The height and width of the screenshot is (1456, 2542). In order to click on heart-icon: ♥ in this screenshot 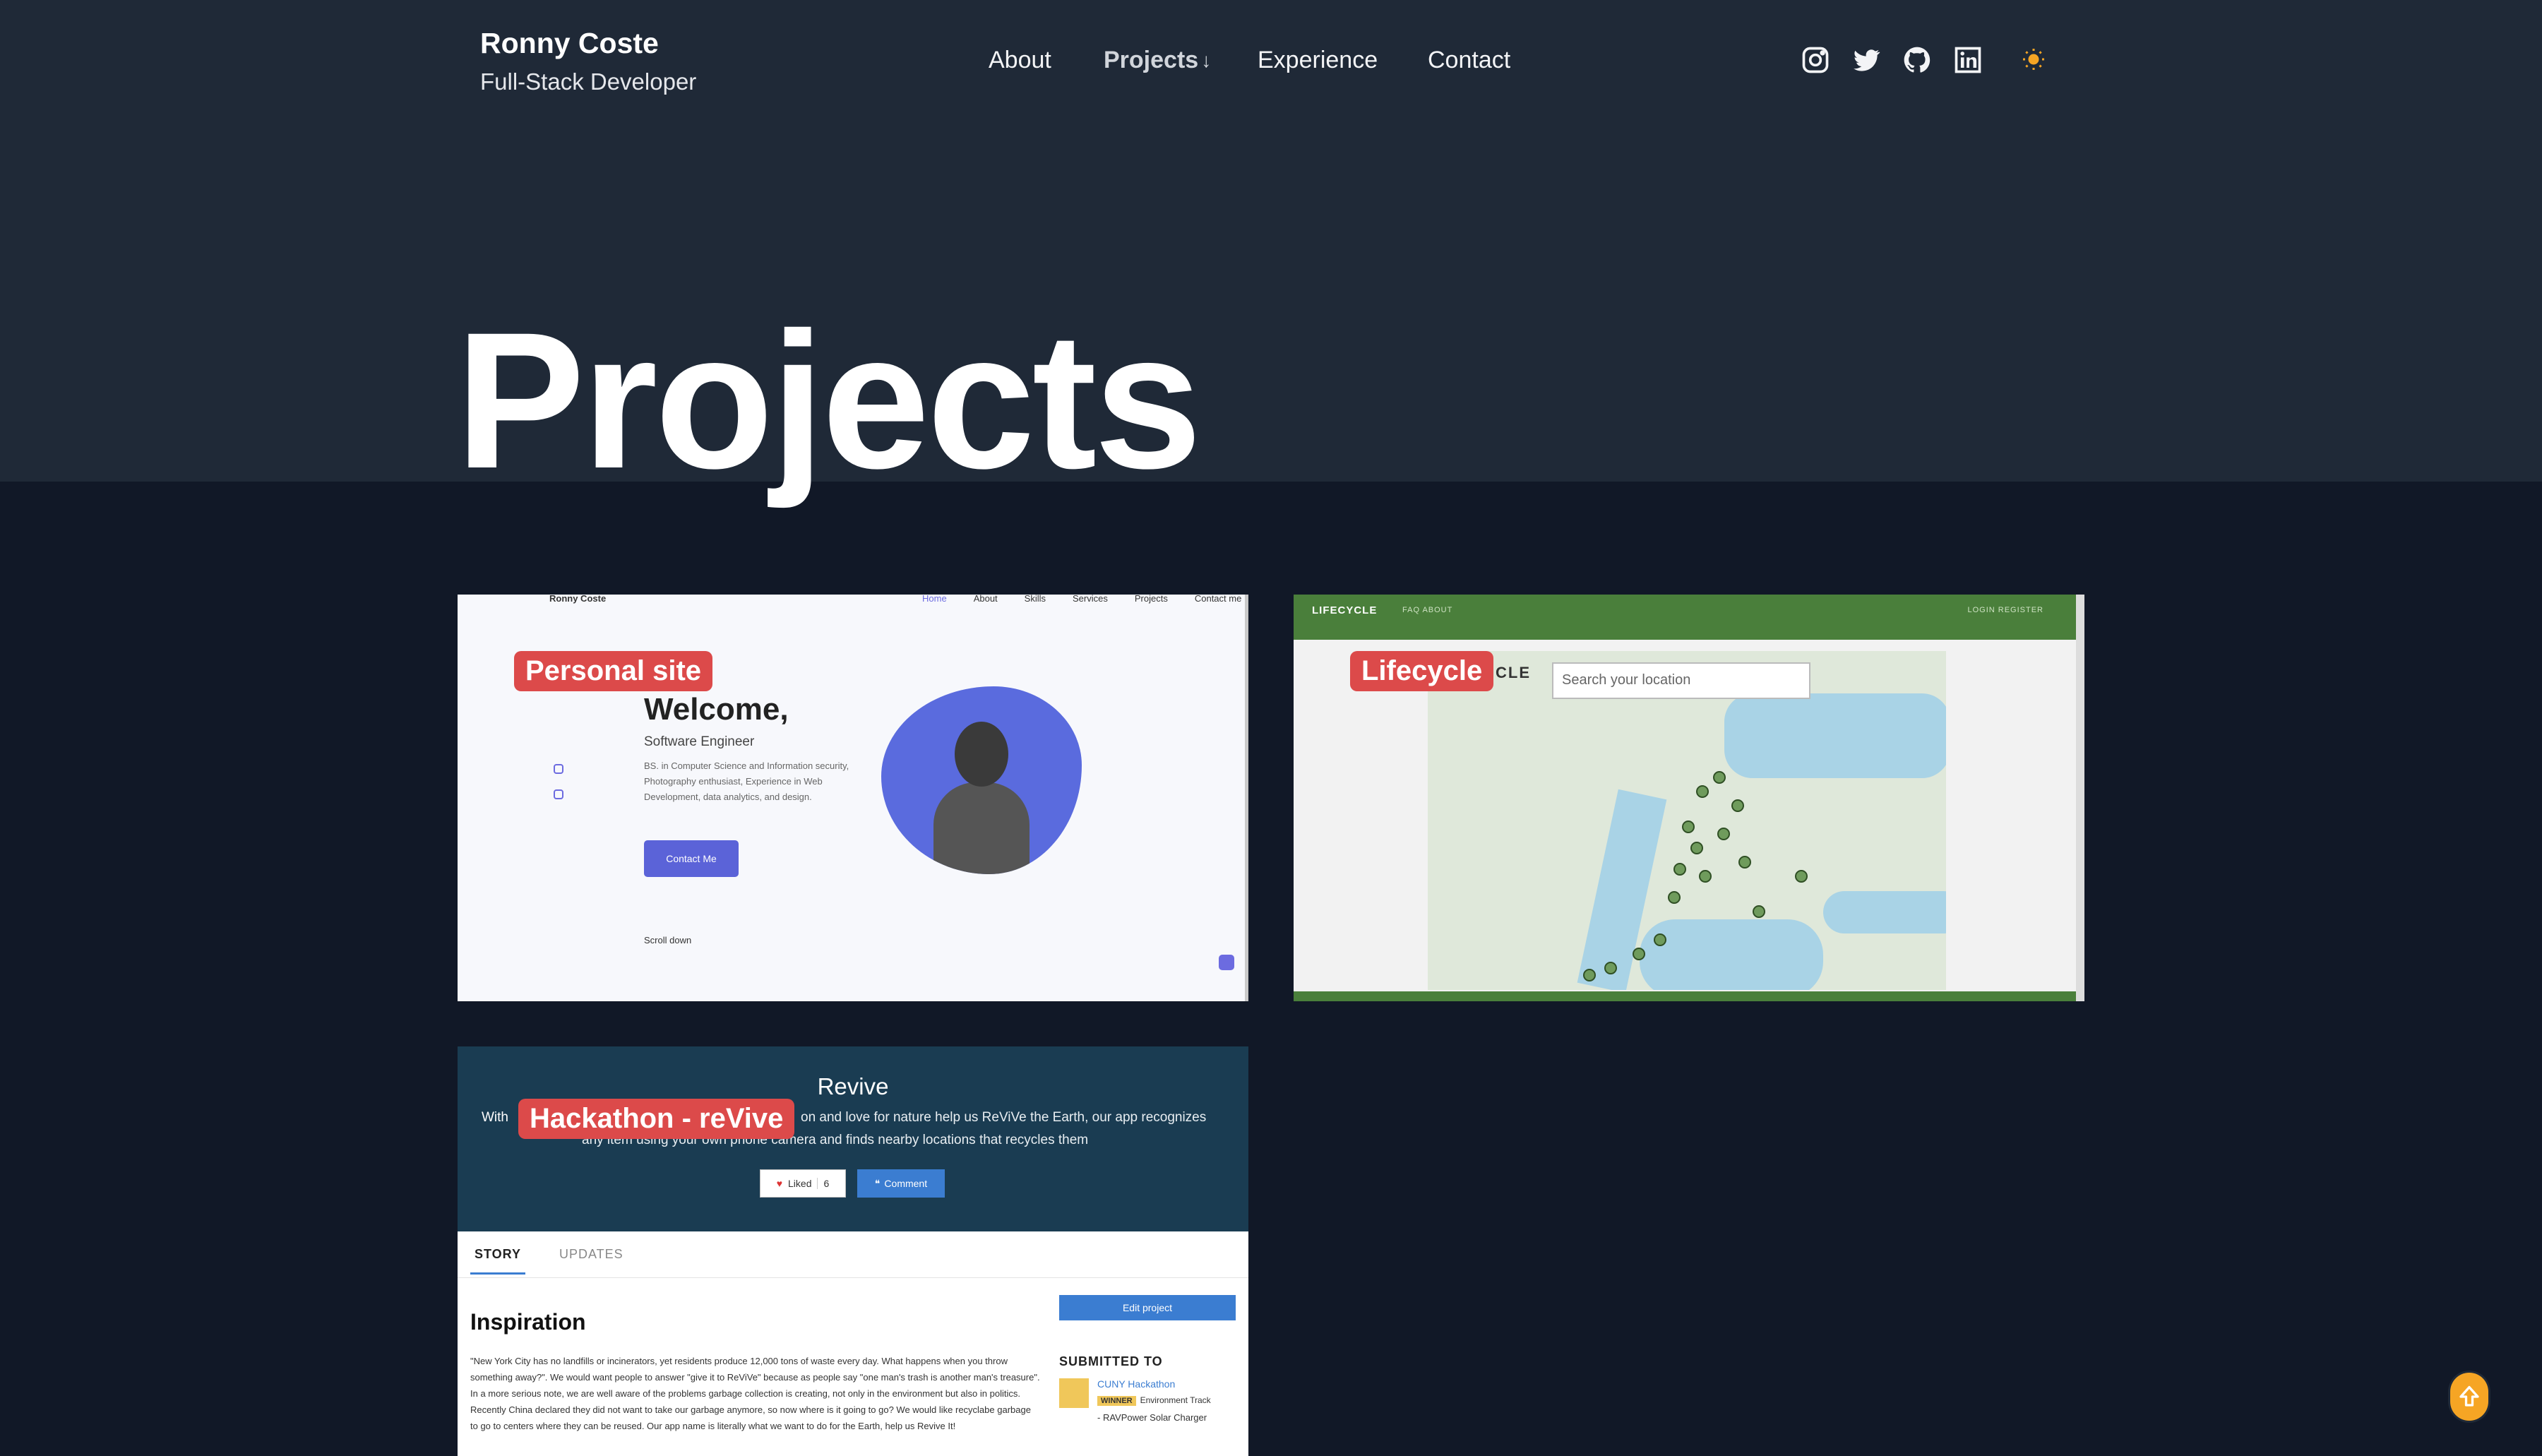, I will do `click(780, 1183)`.